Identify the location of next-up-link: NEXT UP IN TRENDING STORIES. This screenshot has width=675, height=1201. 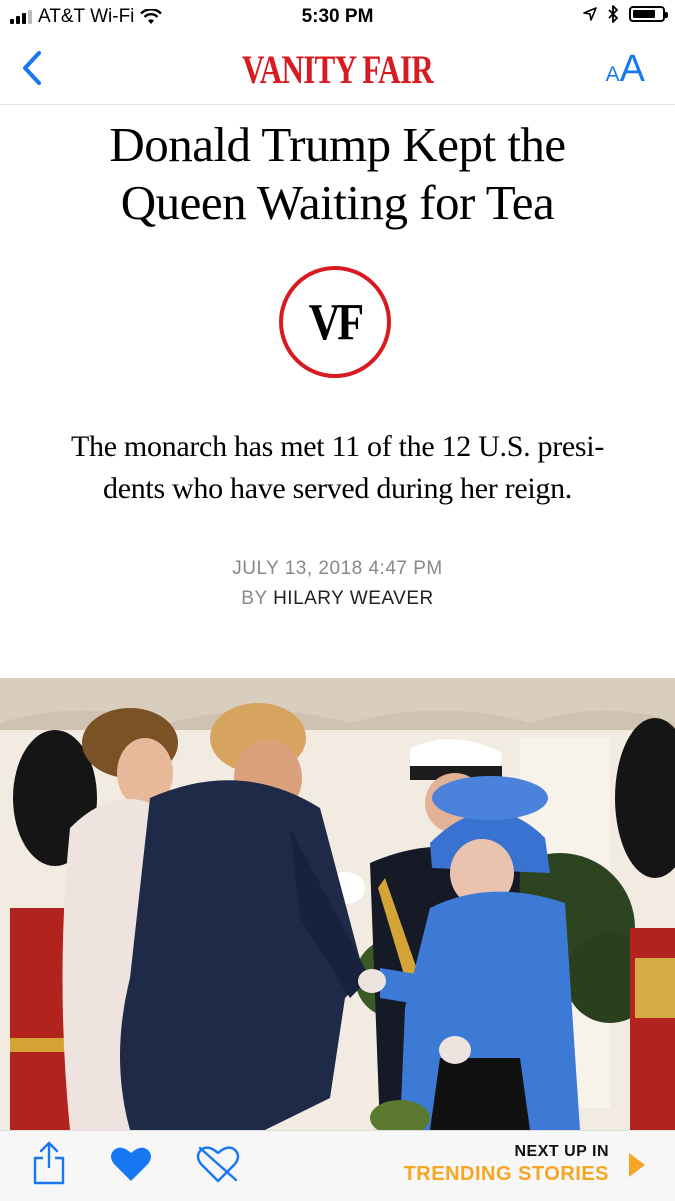
(506, 1164).